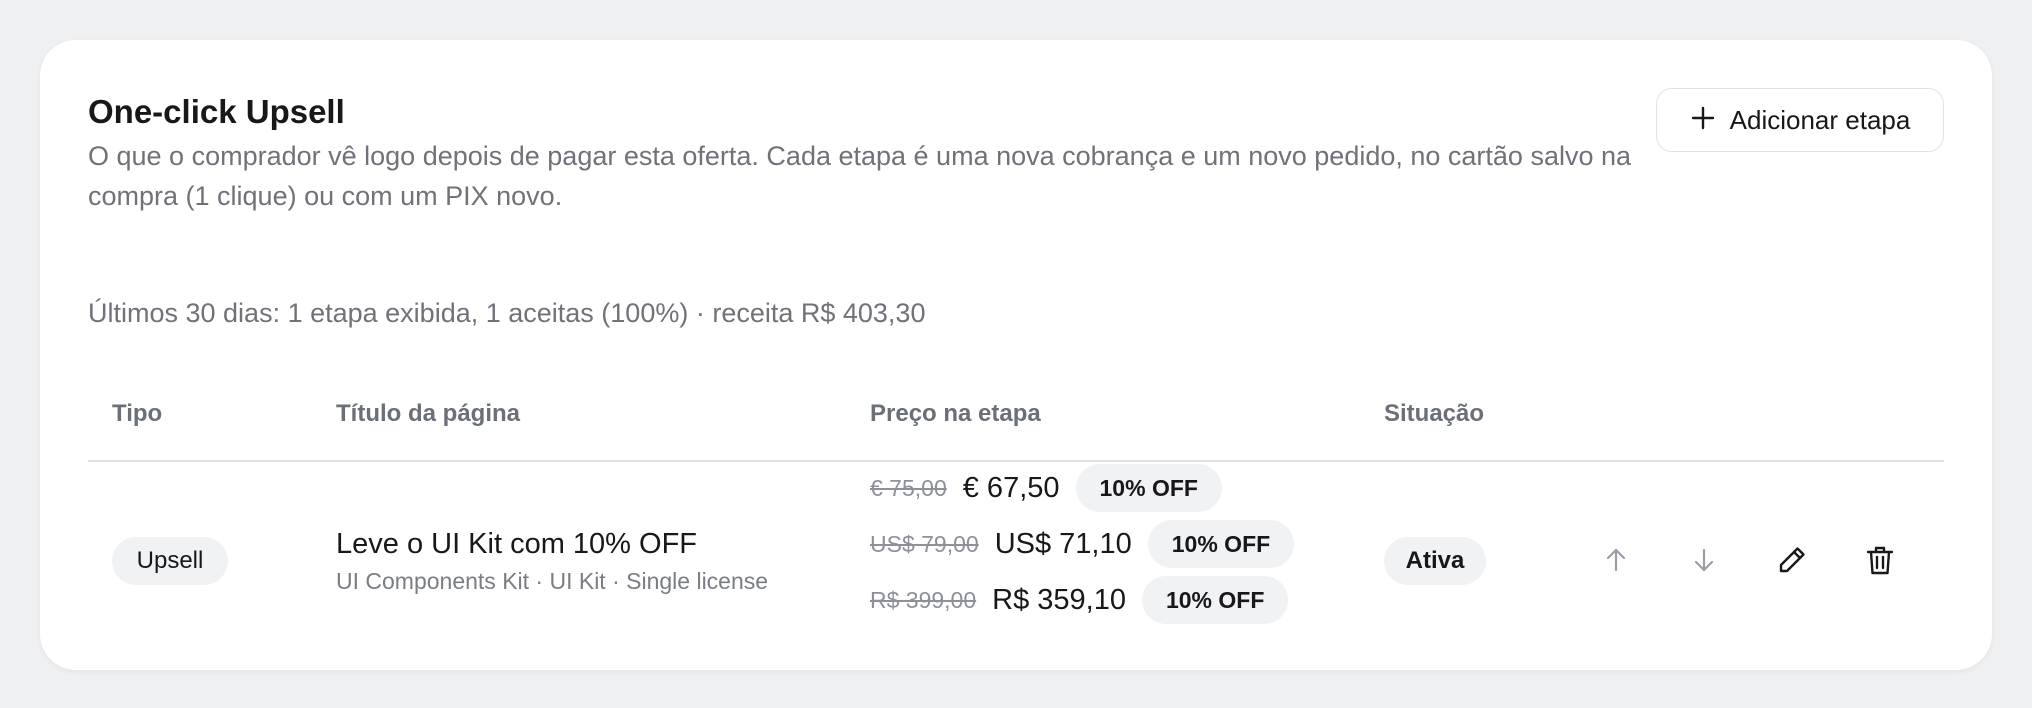 The width and height of the screenshot is (2032, 708). I want to click on status-badge: Ativa, so click(1435, 561).